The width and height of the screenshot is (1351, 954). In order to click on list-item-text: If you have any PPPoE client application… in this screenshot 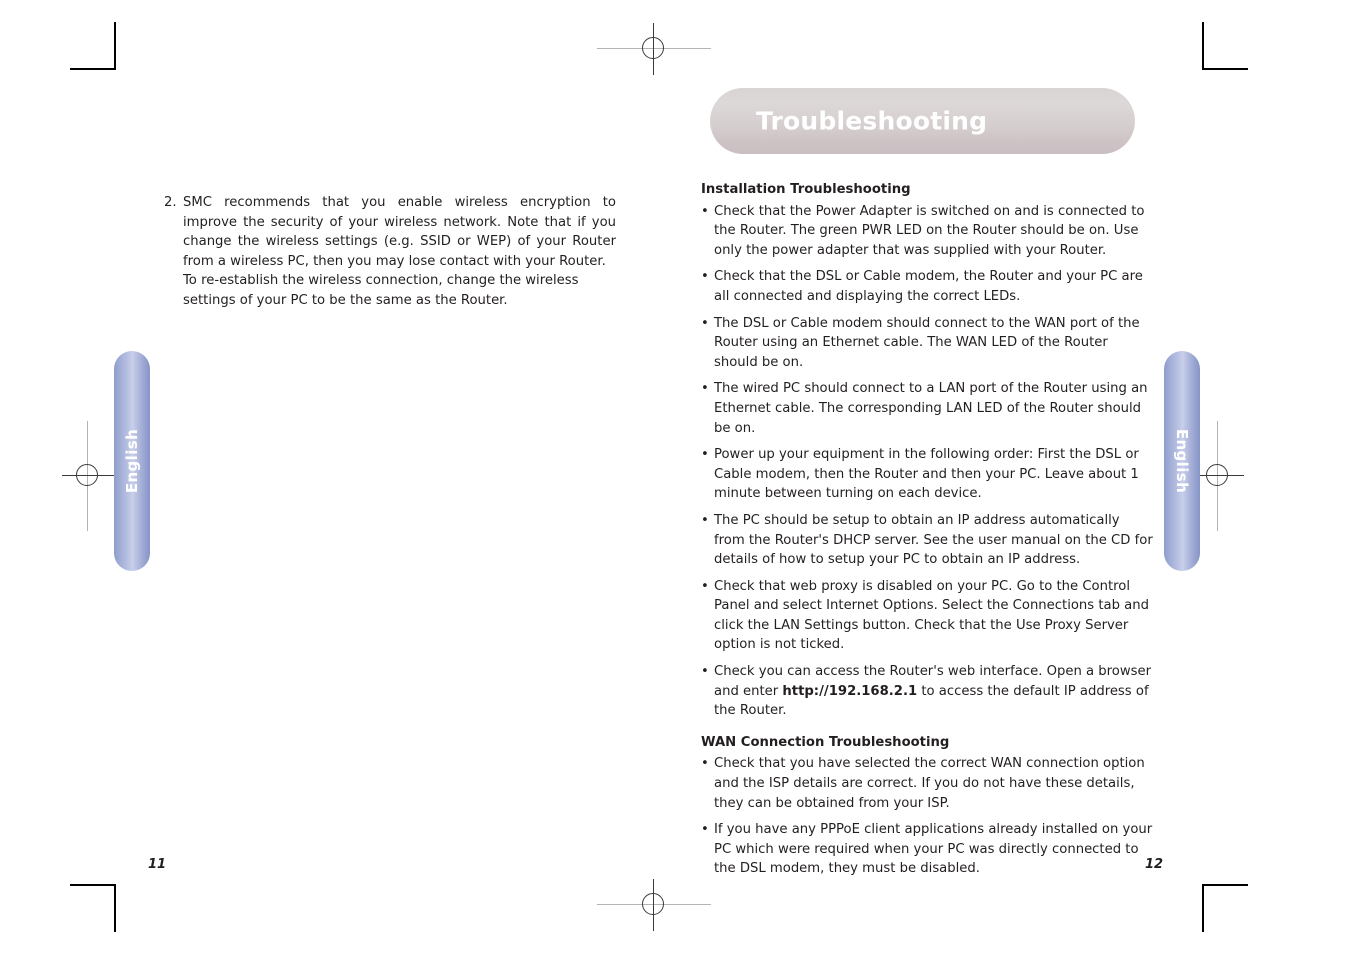, I will do `click(933, 849)`.